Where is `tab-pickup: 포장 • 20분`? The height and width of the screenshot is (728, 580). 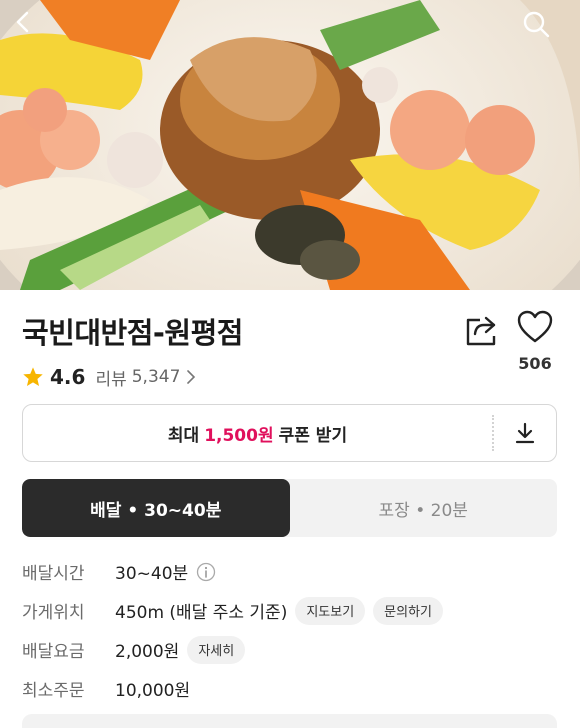 tab-pickup: 포장 • 20분 is located at coordinates (424, 508).